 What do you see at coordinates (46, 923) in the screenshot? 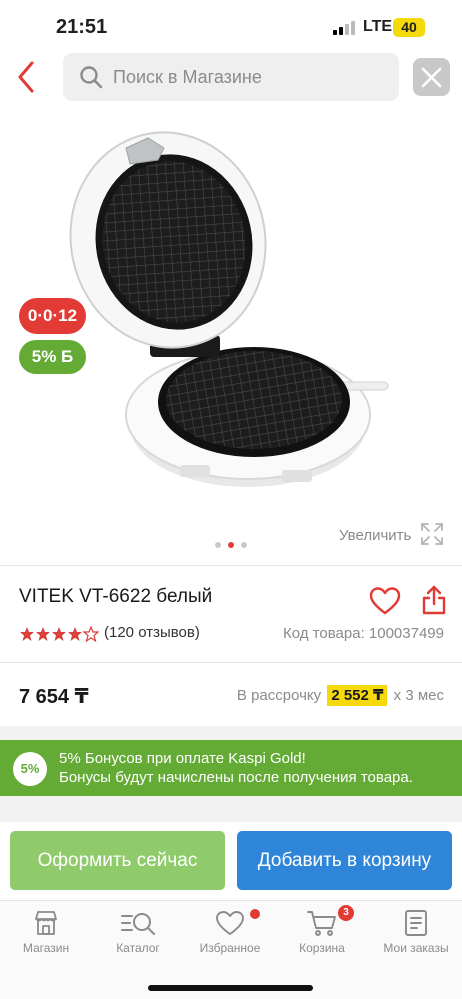
I see `shop-icon` at bounding box center [46, 923].